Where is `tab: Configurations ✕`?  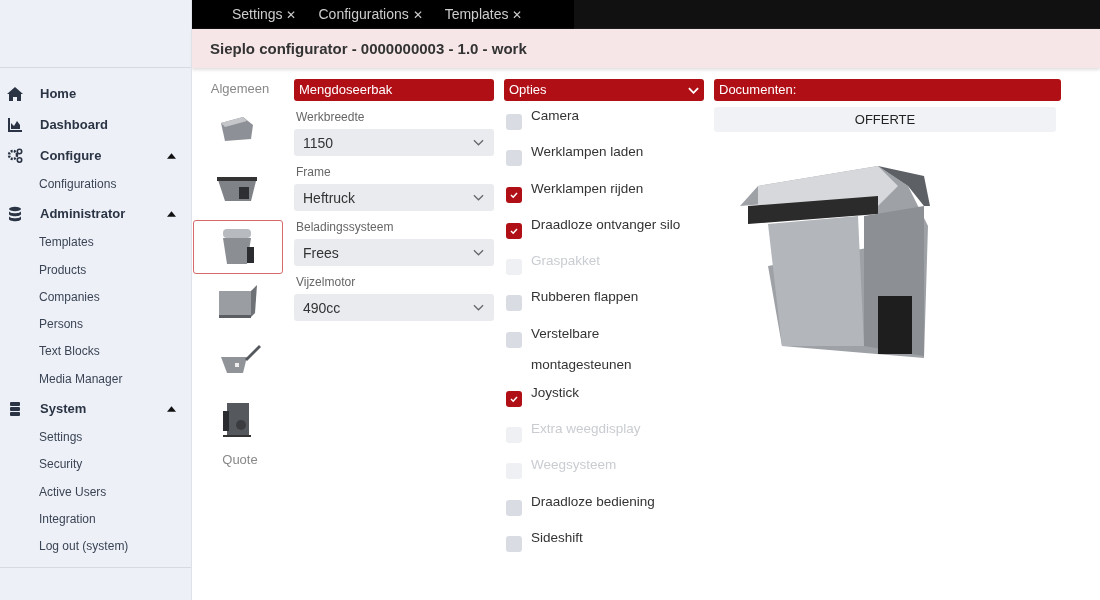
tab: Configurations ✕ is located at coordinates (370, 14).